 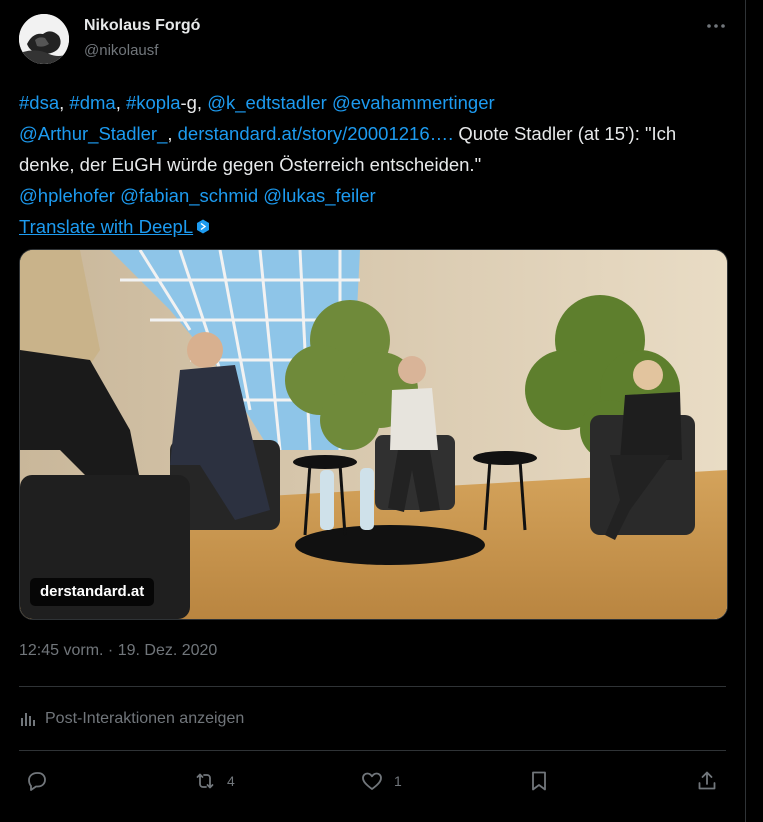 I want to click on mention-hplehofer: @hplehofer, so click(x=67, y=195).